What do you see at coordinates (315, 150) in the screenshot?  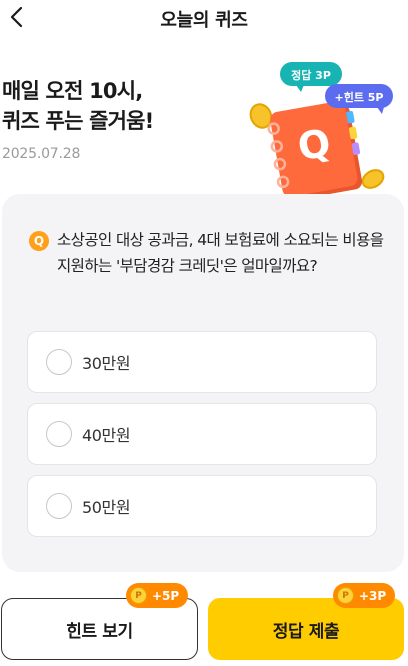 I see `book-icon: Q` at bounding box center [315, 150].